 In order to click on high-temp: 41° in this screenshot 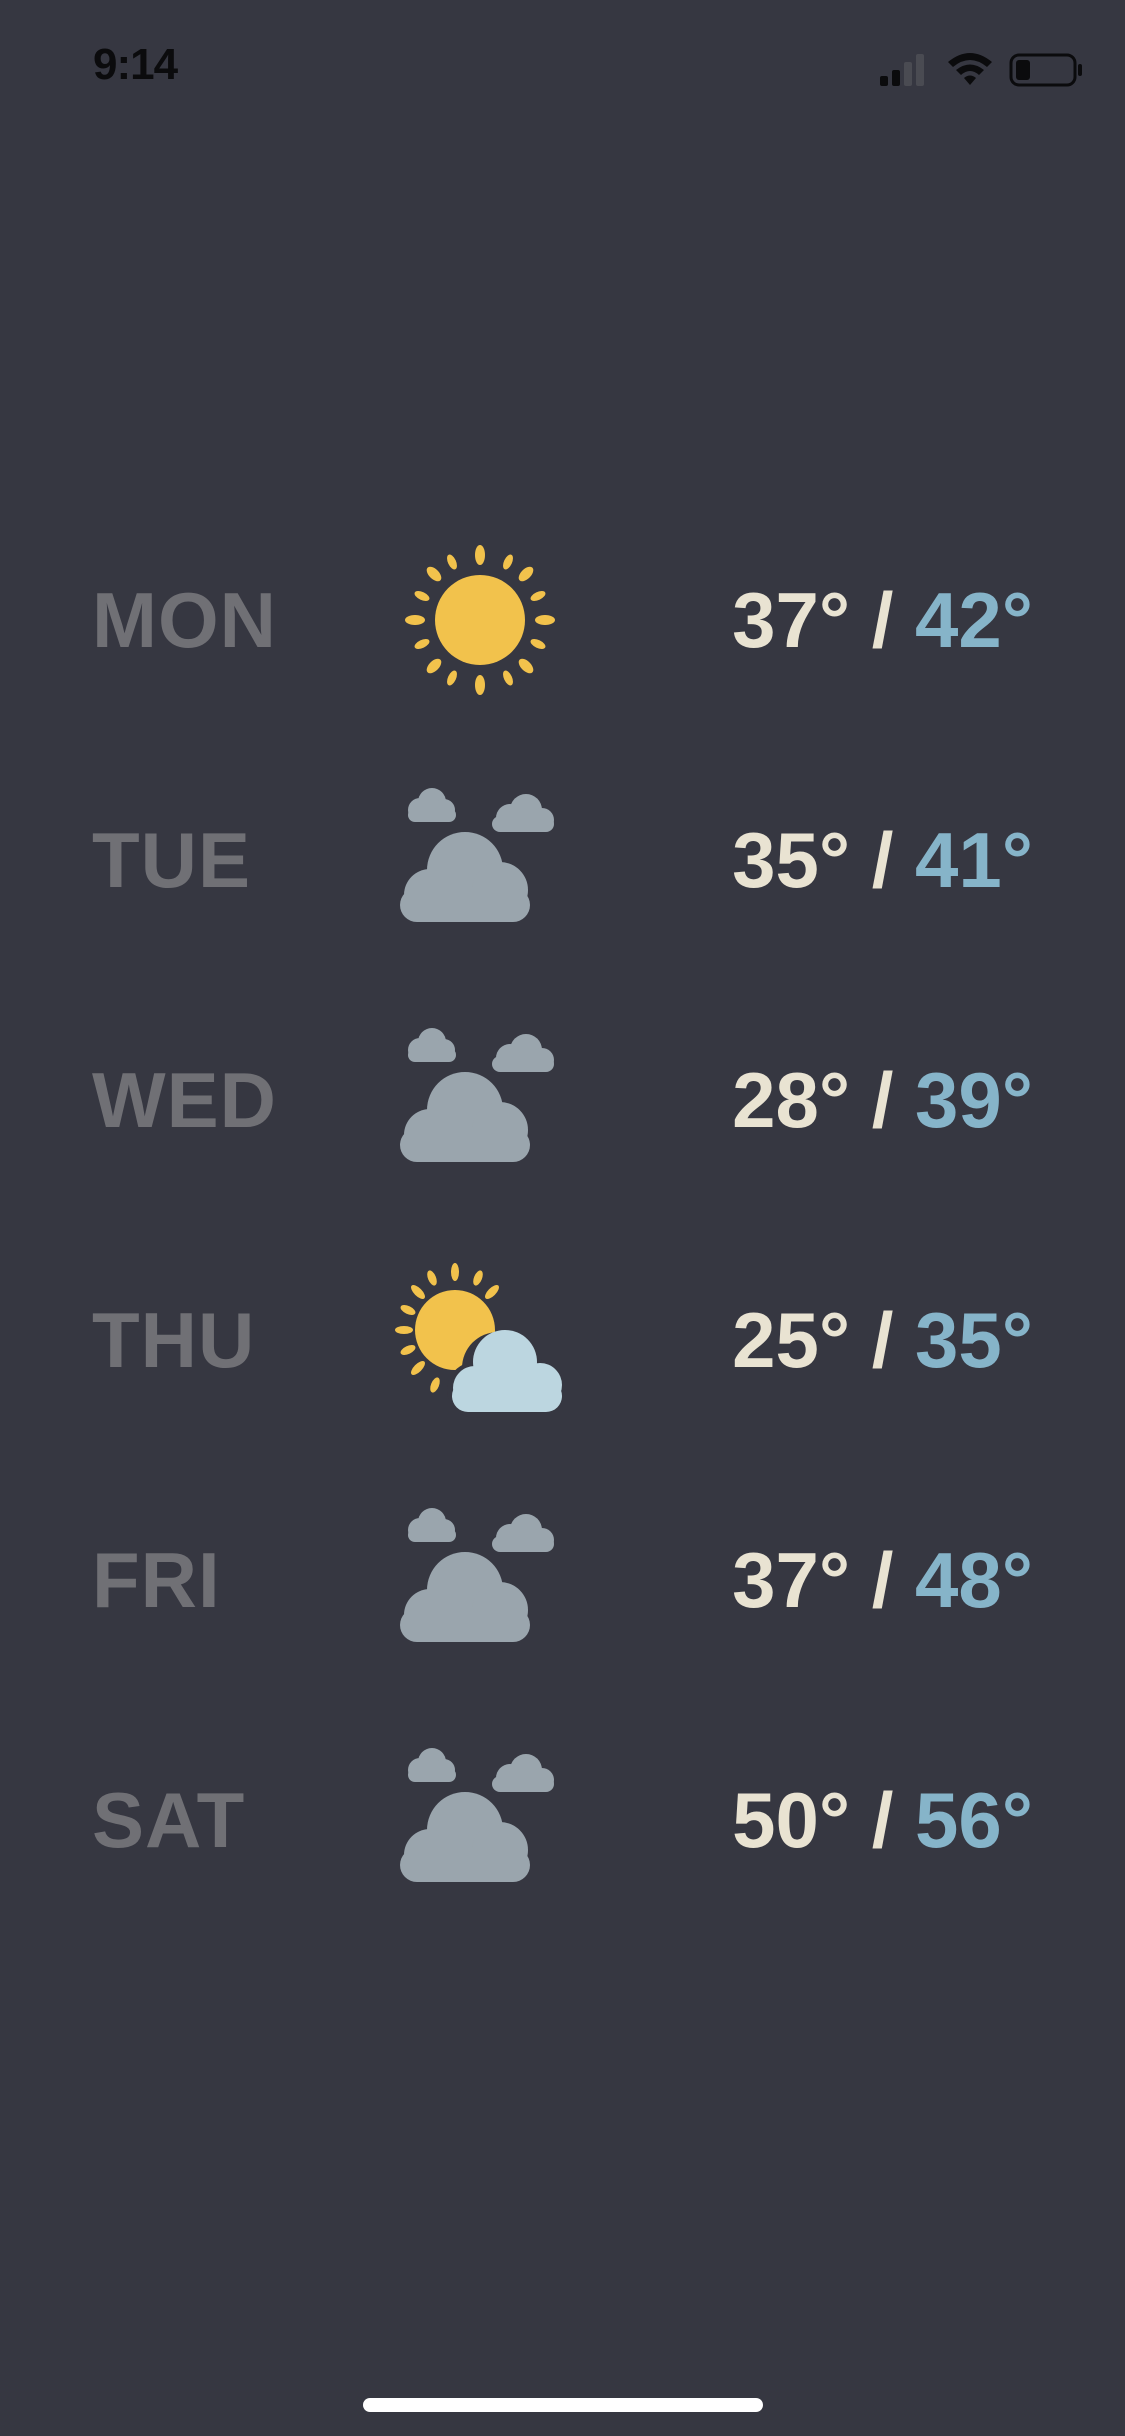, I will do `click(974, 860)`.